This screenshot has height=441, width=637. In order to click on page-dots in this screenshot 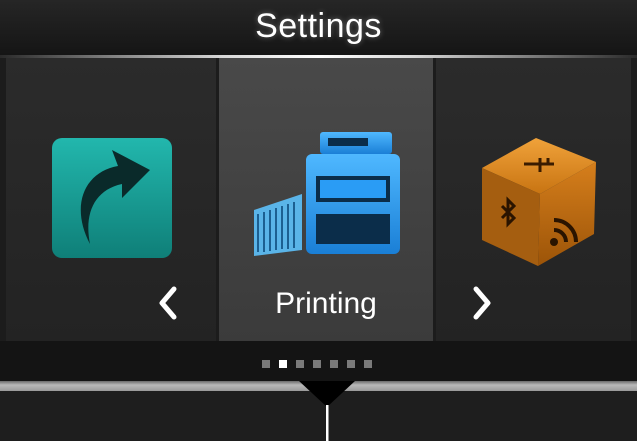, I will do `click(317, 364)`.